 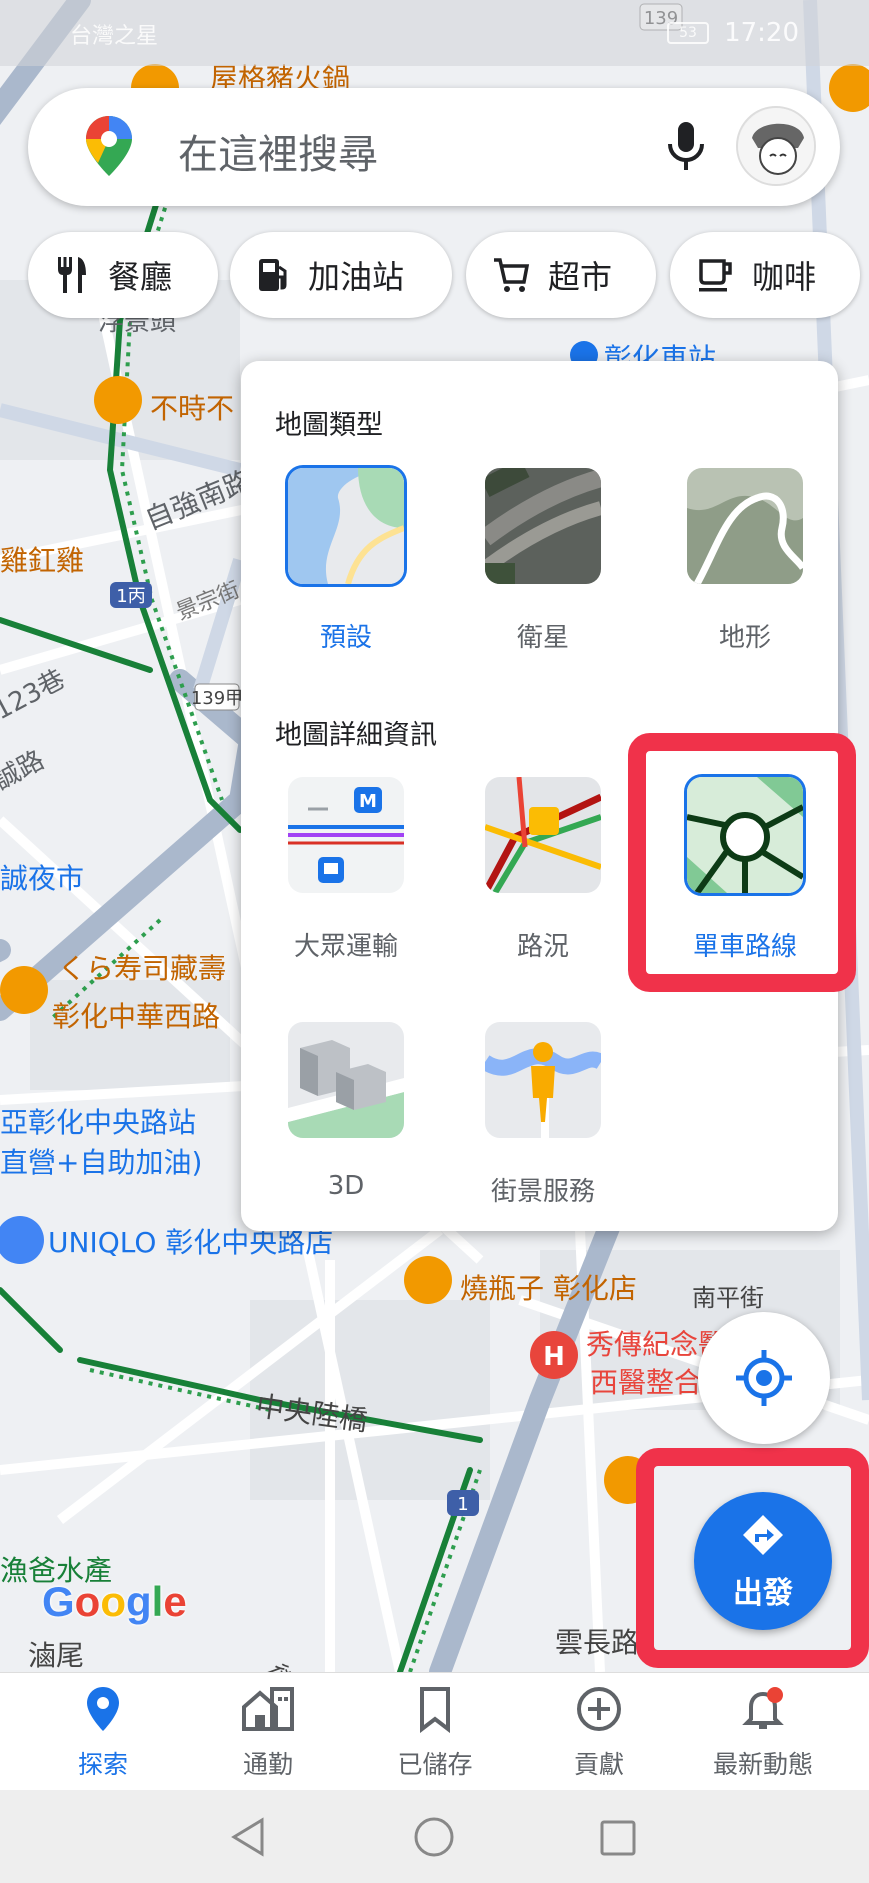 I want to click on search-bar: 在這裡搜尋, so click(x=434, y=147).